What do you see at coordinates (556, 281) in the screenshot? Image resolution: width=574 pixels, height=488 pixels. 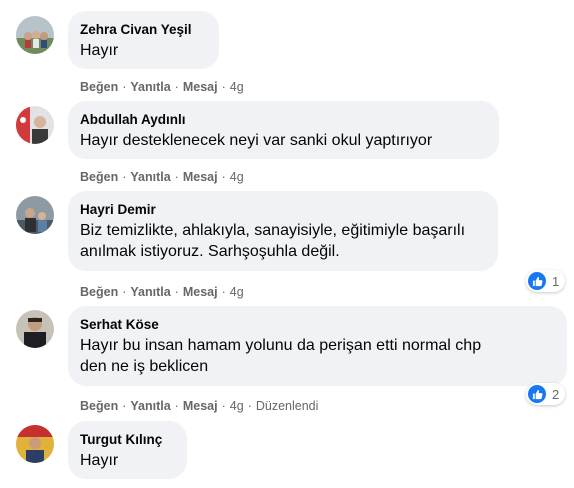 I see `reaction-count-value: 1` at bounding box center [556, 281].